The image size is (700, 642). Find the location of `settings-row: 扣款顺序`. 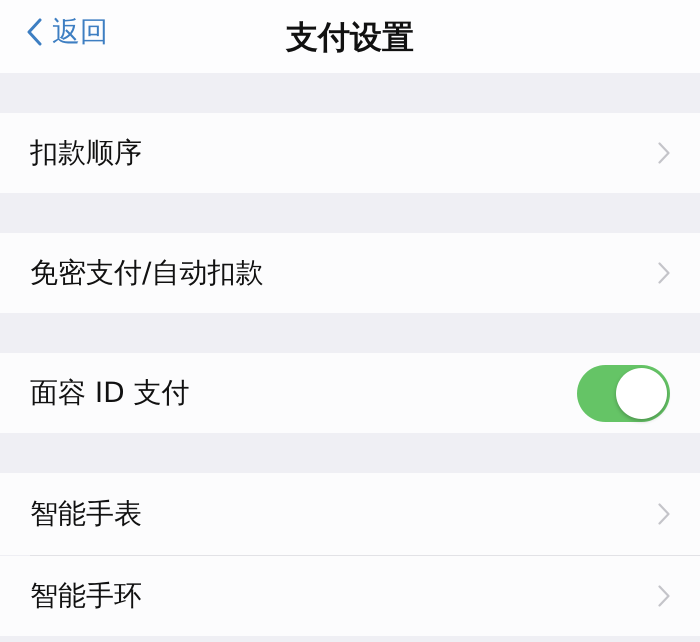

settings-row: 扣款顺序 is located at coordinates (350, 153).